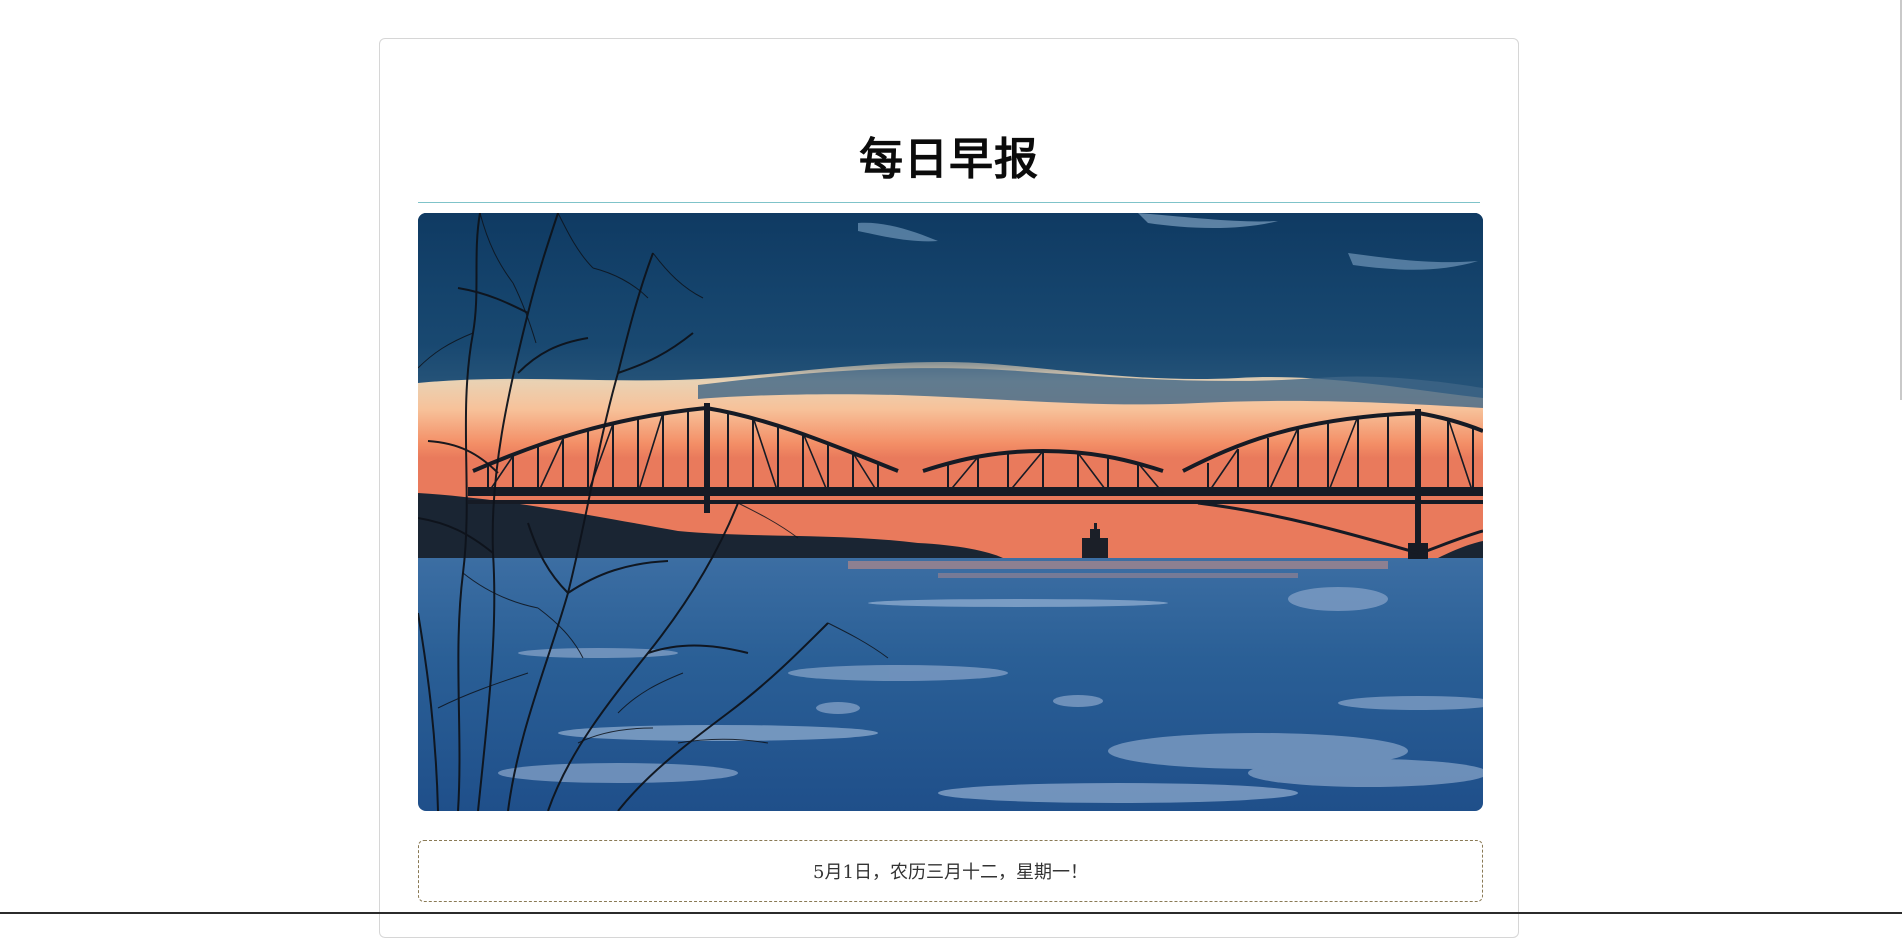 This screenshot has width=1902, height=938. I want to click on date-text: 5月1日，农历三月十二，星期一！, so click(950, 872).